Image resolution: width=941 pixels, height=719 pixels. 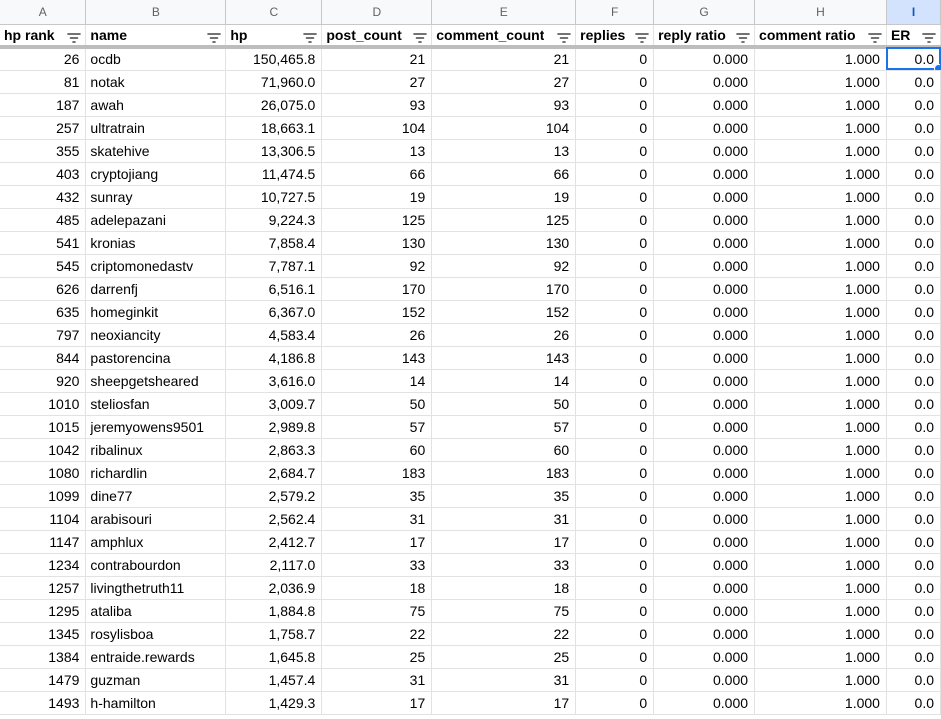 What do you see at coordinates (43, 358) in the screenshot?
I see `table-cell: 844` at bounding box center [43, 358].